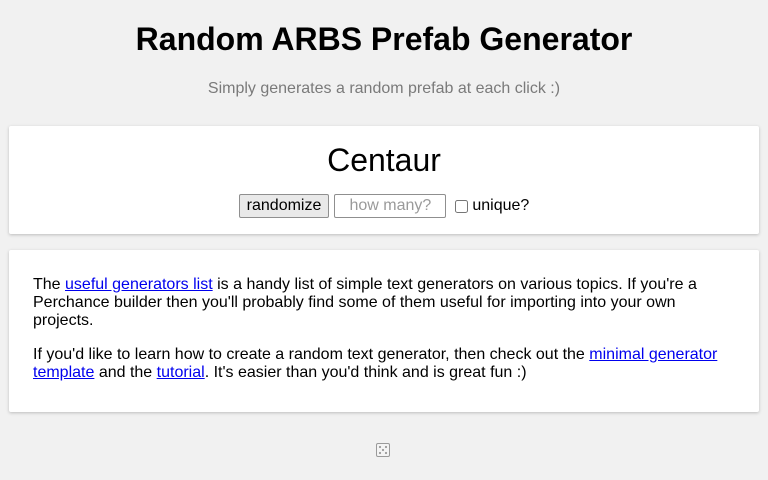 This screenshot has height=480, width=768. Describe the element at coordinates (139, 284) in the screenshot. I see `useful-generators-link: useful generators list` at that location.